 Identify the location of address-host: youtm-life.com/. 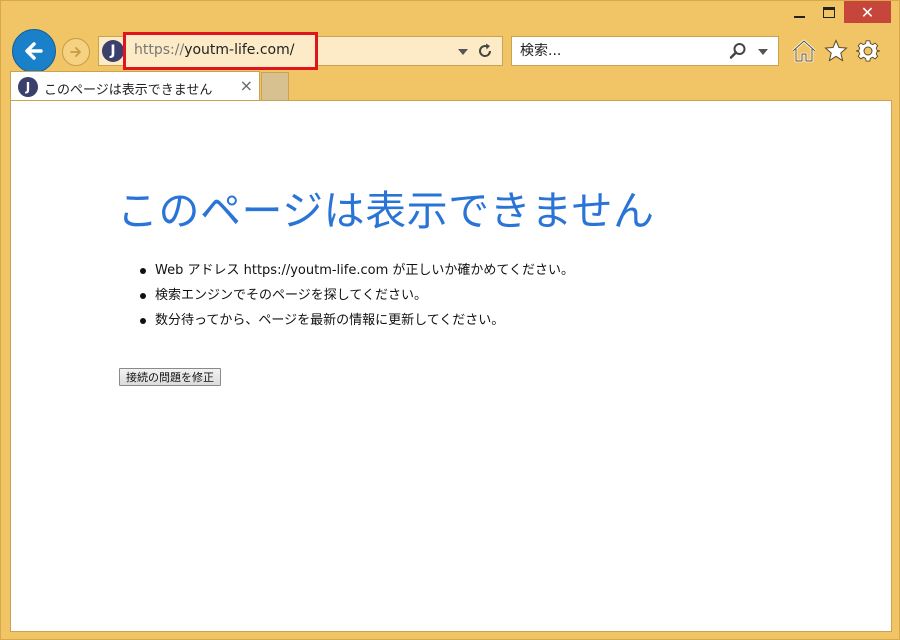
(239, 50).